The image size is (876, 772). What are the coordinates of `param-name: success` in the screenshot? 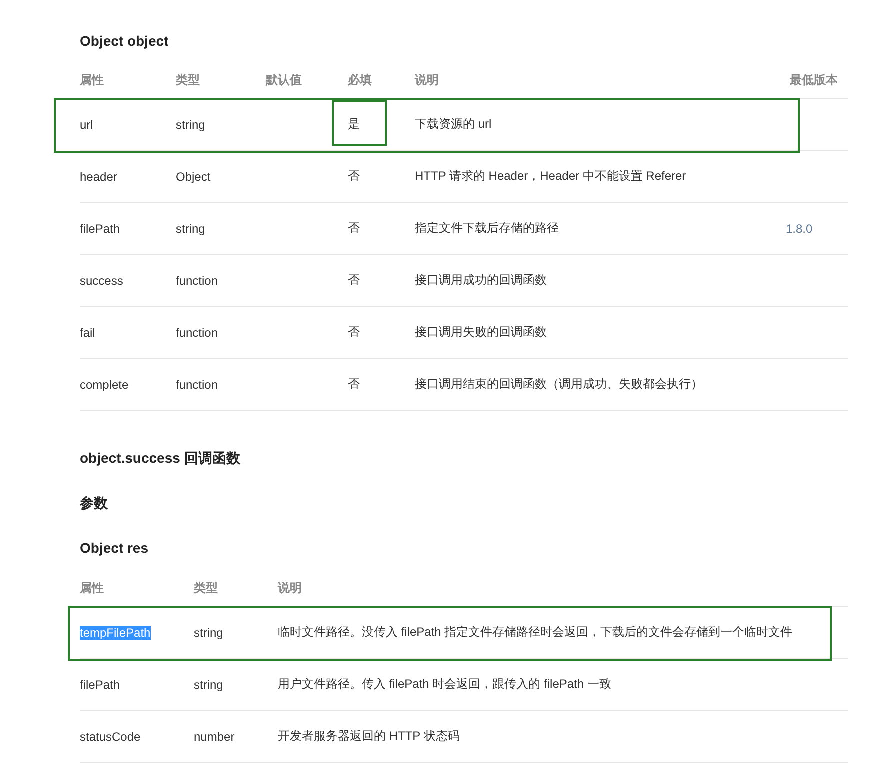 It's located at (102, 281).